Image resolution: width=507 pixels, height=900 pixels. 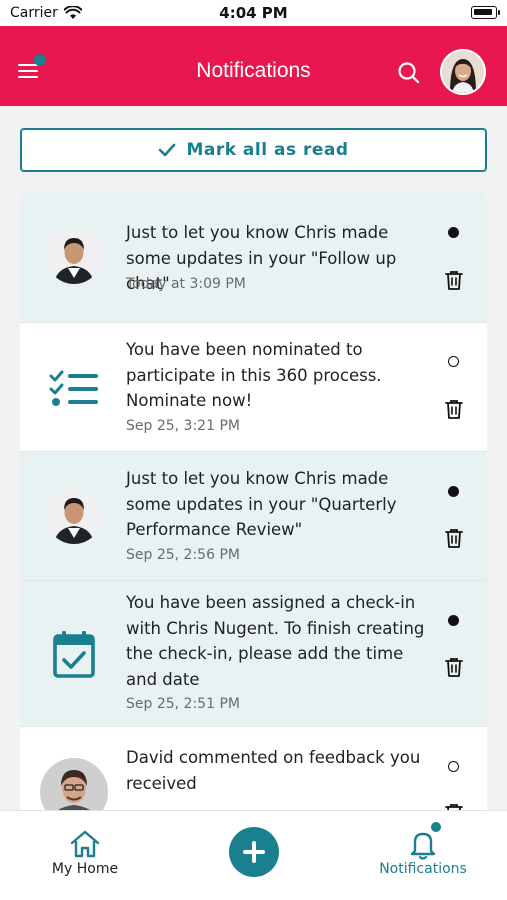 What do you see at coordinates (423, 846) in the screenshot?
I see `tab-notifications: Notifications` at bounding box center [423, 846].